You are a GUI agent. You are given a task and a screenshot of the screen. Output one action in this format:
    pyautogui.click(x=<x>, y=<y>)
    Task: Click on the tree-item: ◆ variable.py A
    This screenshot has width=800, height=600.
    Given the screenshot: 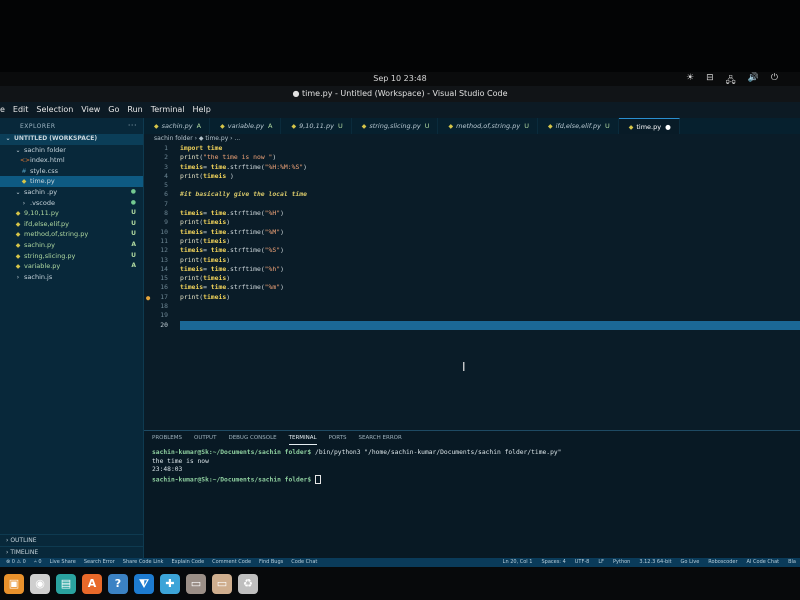 What is the action you would take?
    pyautogui.click(x=71, y=266)
    